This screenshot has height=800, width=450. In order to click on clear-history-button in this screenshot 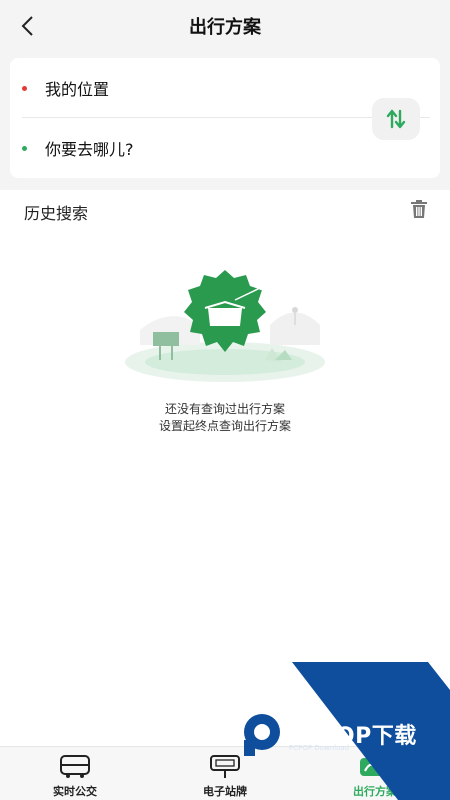, I will do `click(419, 209)`.